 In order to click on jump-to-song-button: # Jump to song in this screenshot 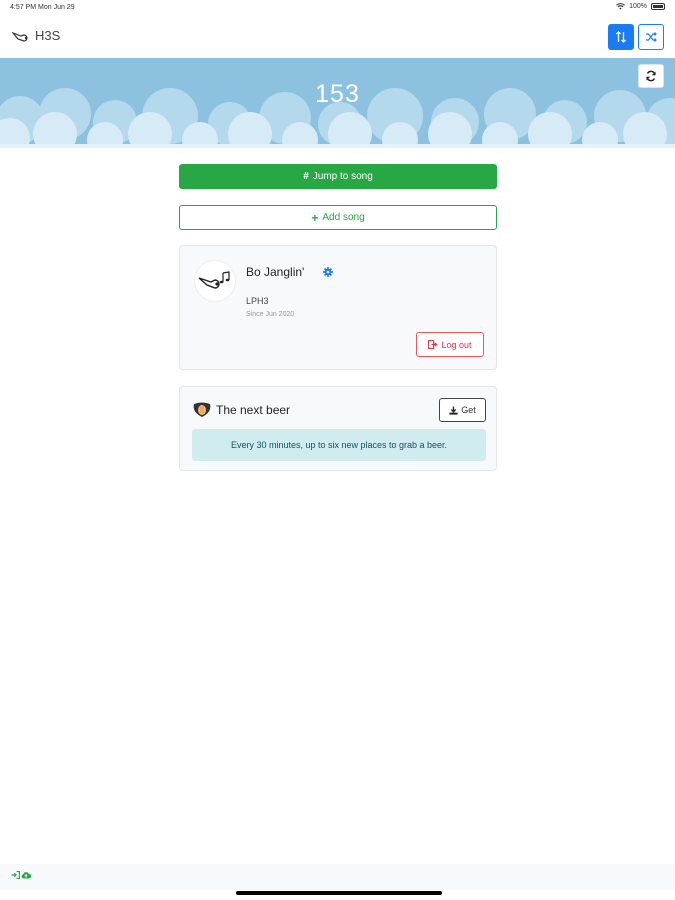, I will do `click(338, 176)`.